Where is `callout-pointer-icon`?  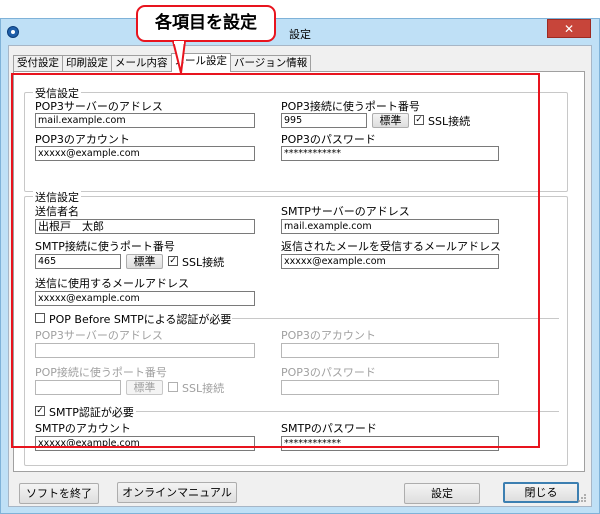 callout-pointer-icon is located at coordinates (179, 57).